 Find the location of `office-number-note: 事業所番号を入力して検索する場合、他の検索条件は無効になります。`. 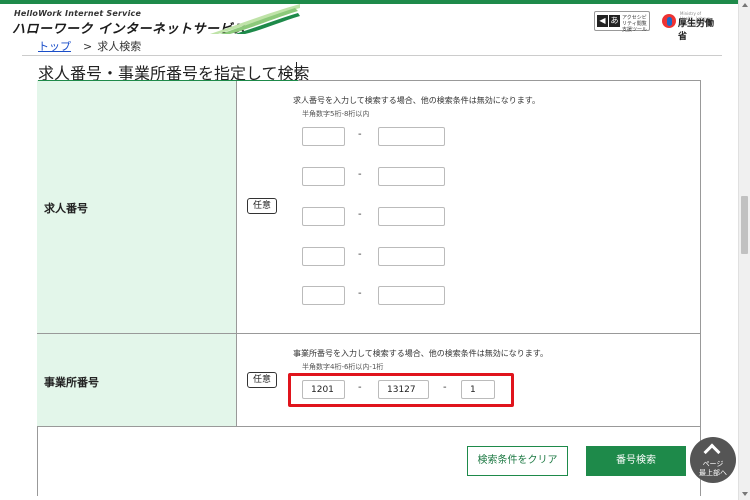

office-number-note: 事業所番号を入力して検索する場合、他の検索条件は無効になります。 is located at coordinates (420, 353).